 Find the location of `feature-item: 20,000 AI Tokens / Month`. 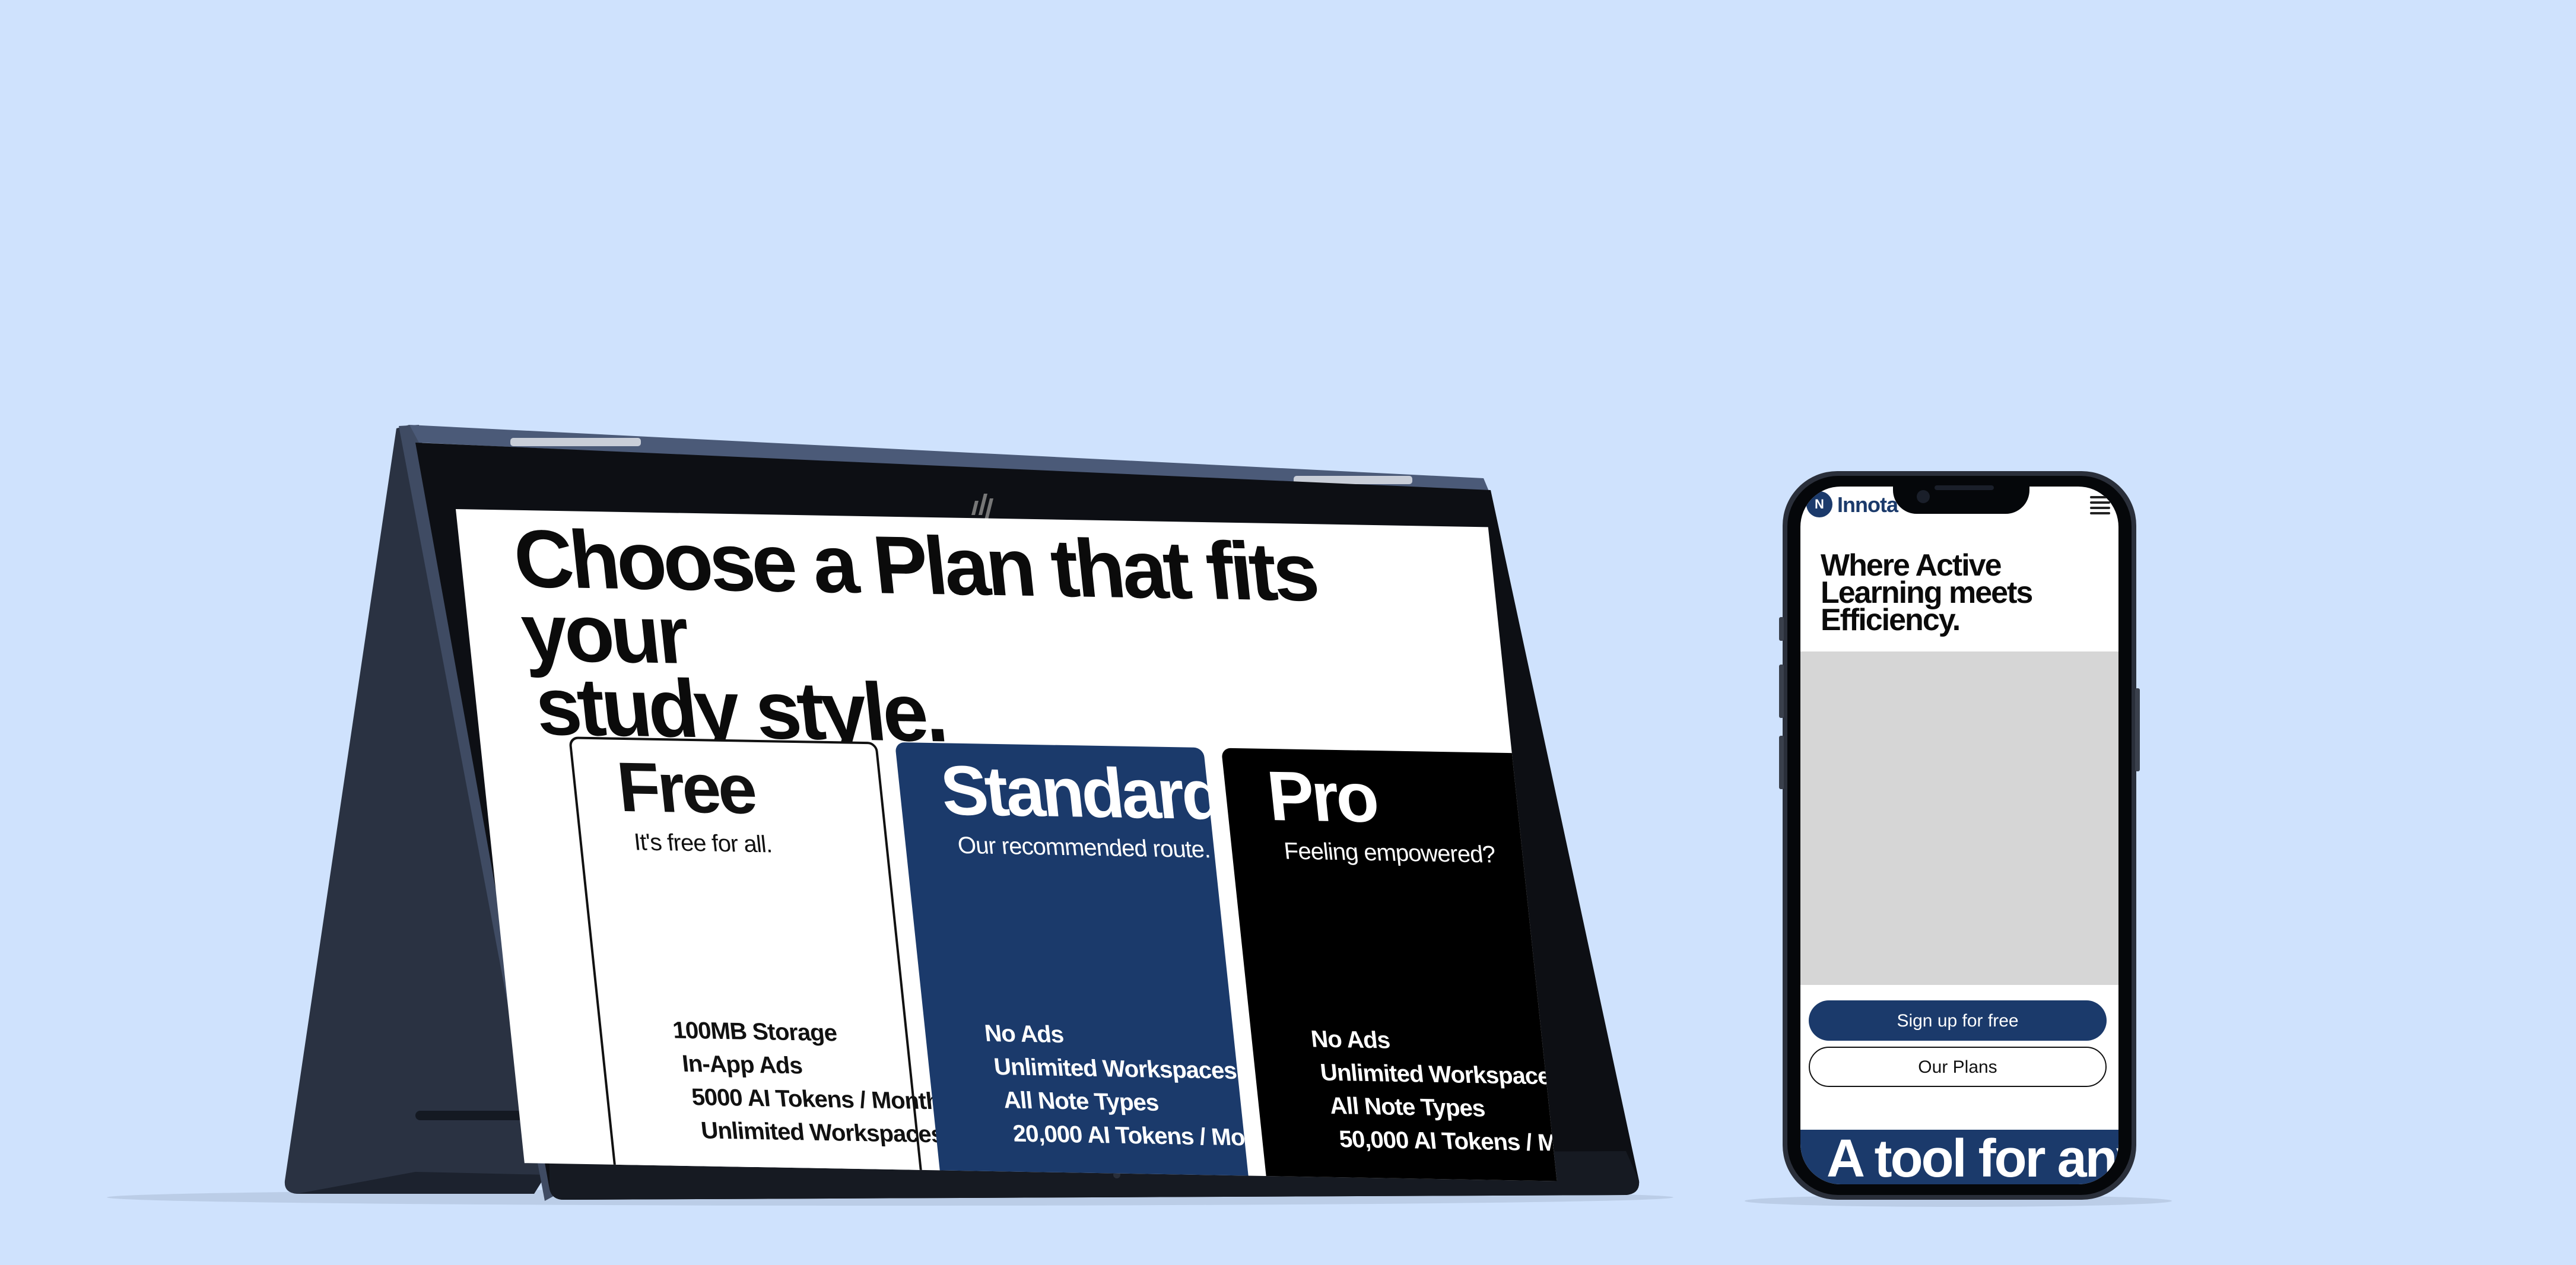

feature-item: 20,000 AI Tokens / Month is located at coordinates (1146, 1136).